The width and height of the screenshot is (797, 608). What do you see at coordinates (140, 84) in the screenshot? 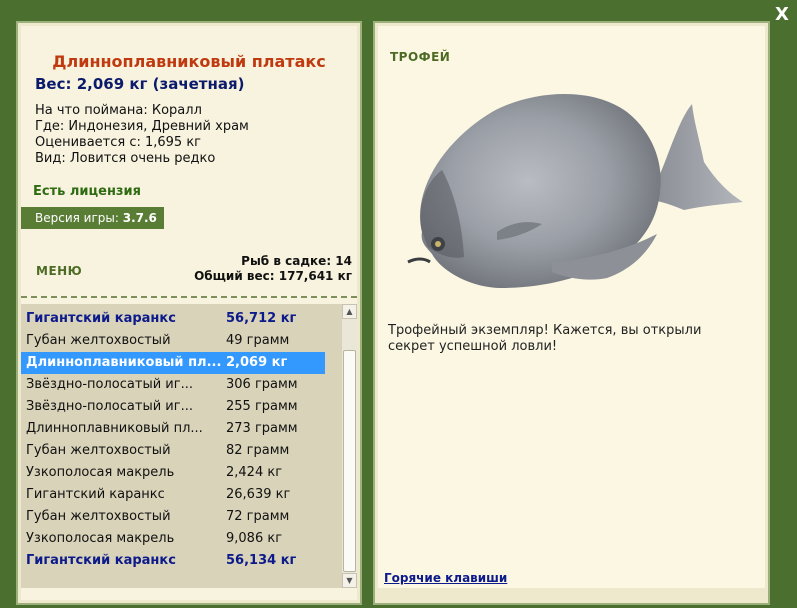
I see `fish-weight: Вес: 2,069 кг (зачетная)` at bounding box center [140, 84].